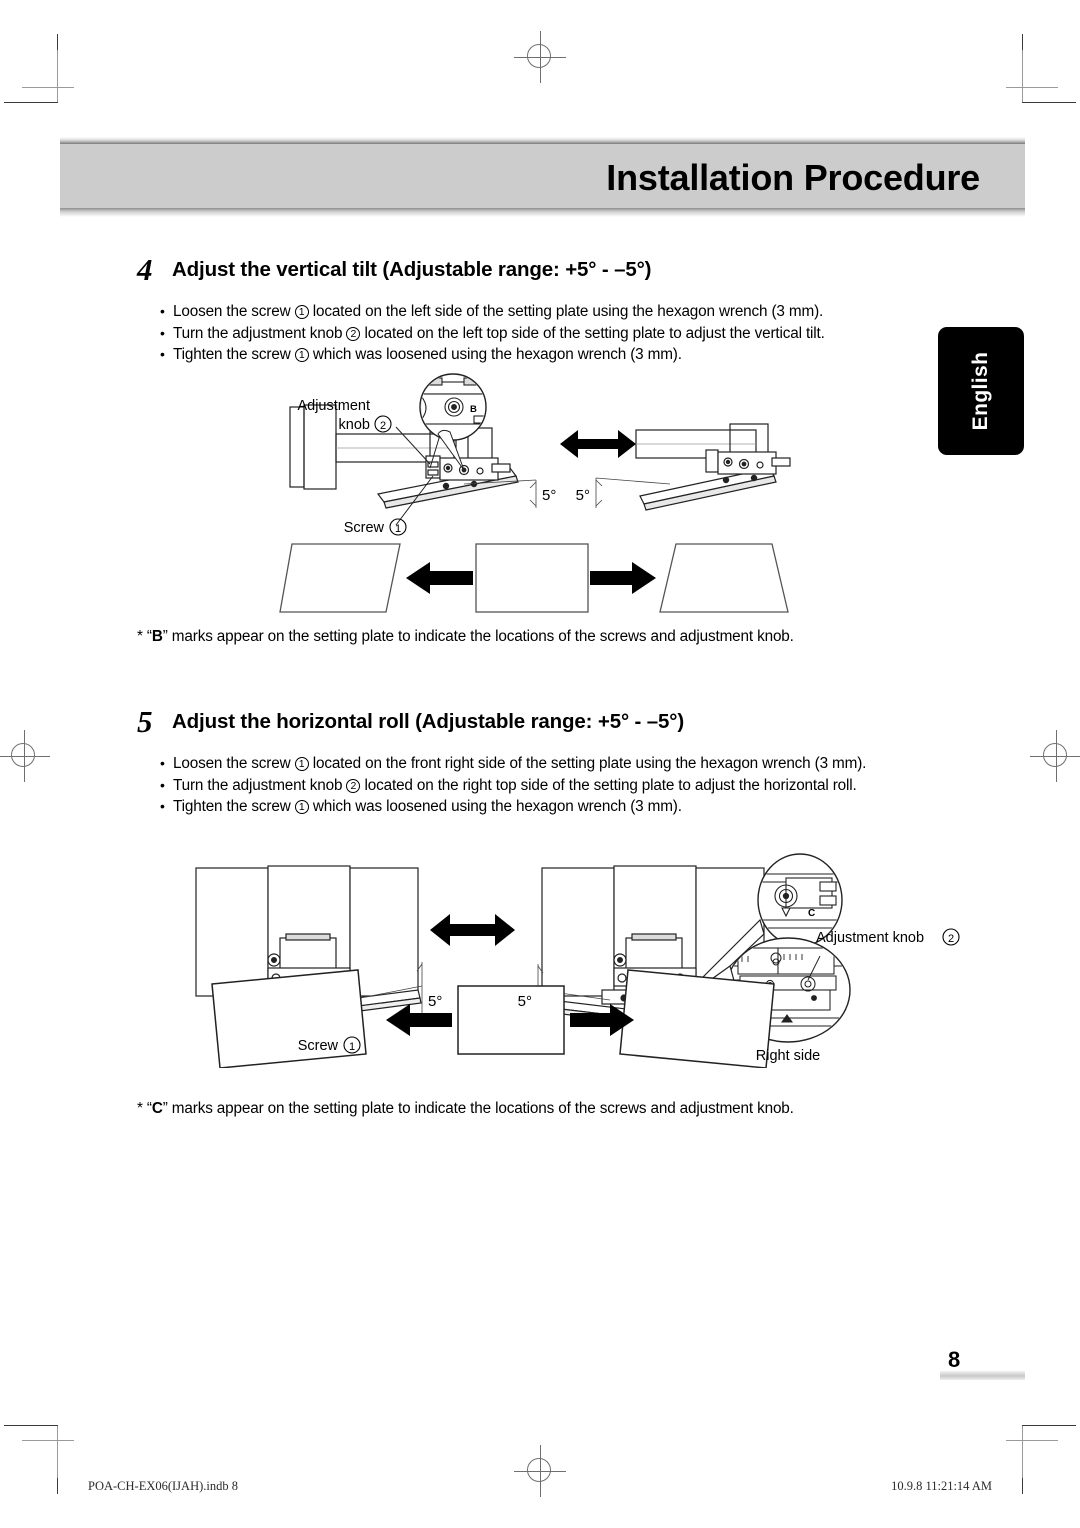 This screenshot has width=1080, height=1528. Describe the element at coordinates (340, 578) in the screenshot. I see `keystone-shape-left` at that location.